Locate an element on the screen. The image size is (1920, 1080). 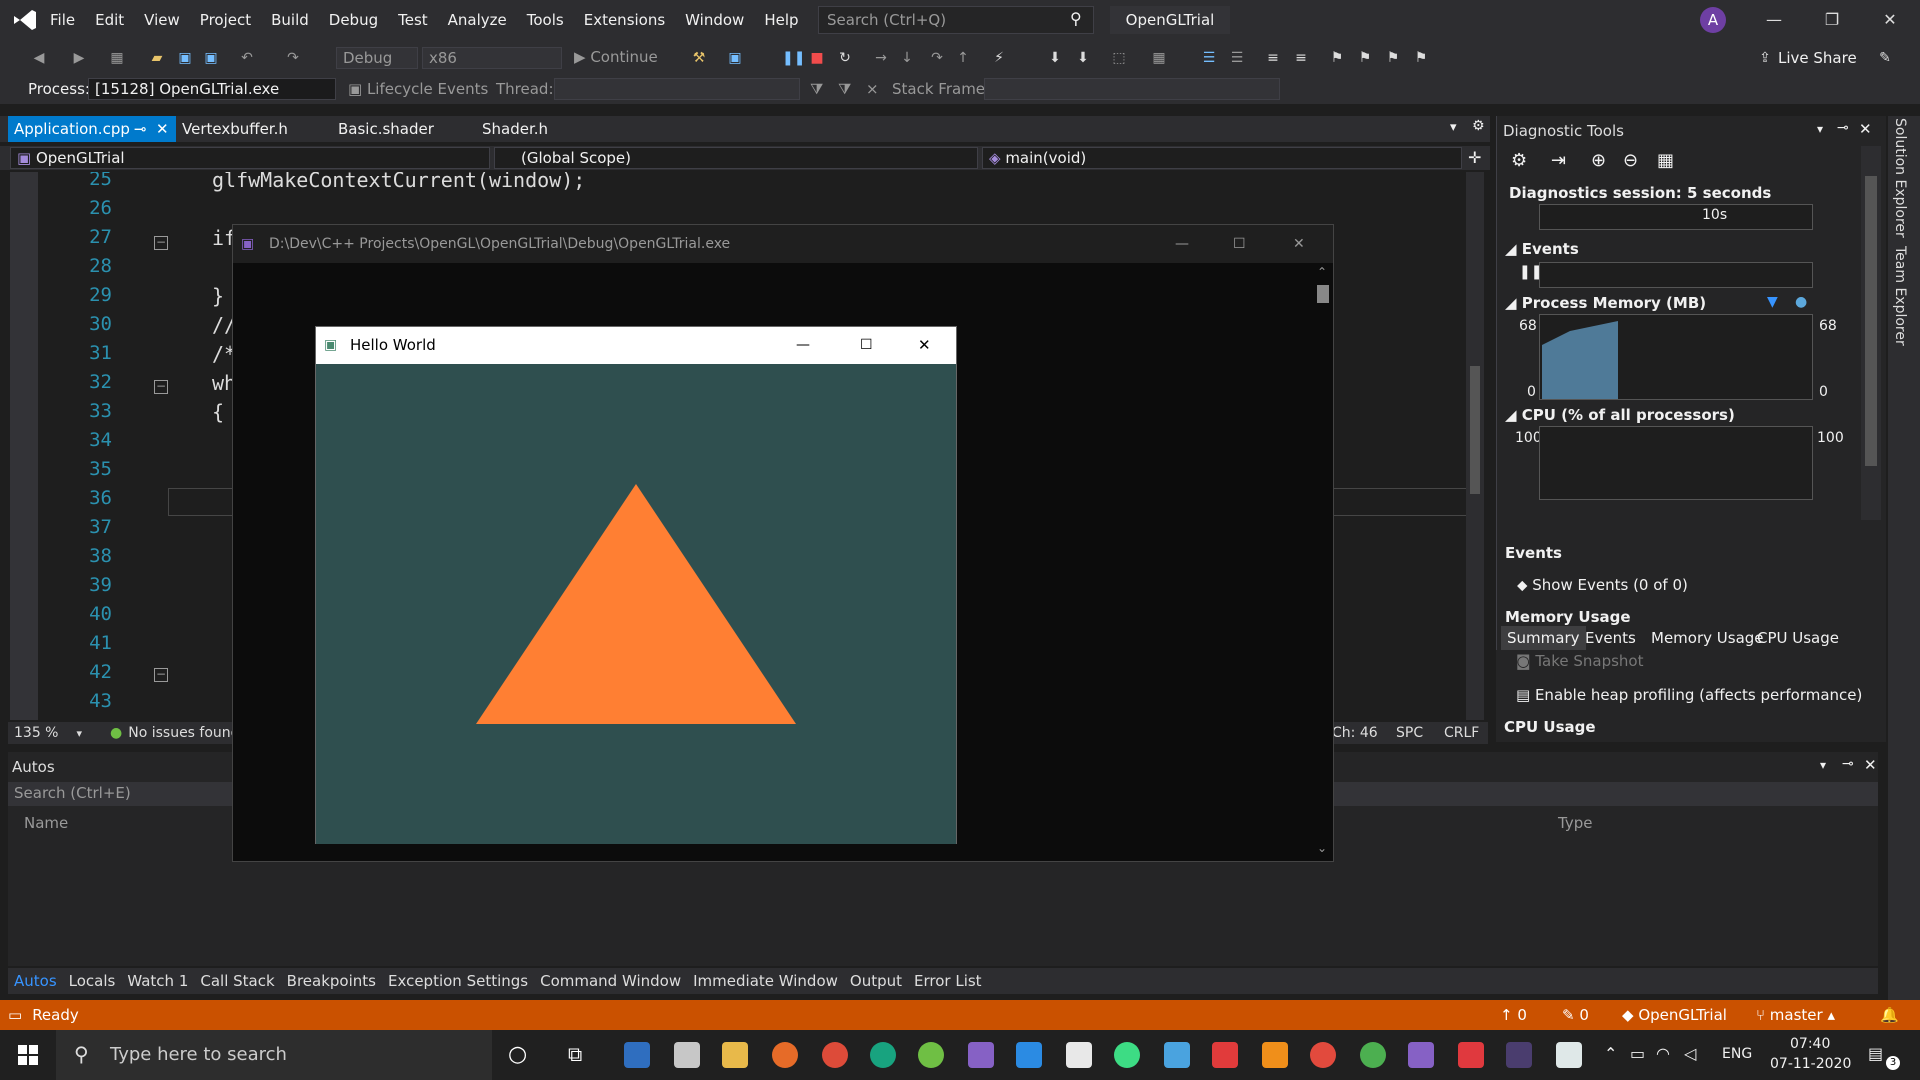
bookmark-clear-icon: ⚑ is located at coordinates (1421, 58).